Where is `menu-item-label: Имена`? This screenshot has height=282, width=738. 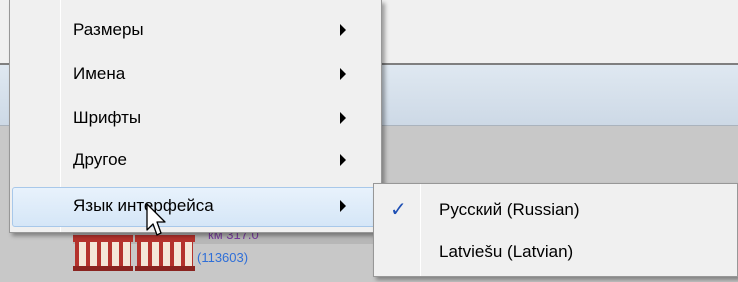
menu-item-label: Имена is located at coordinates (99, 73).